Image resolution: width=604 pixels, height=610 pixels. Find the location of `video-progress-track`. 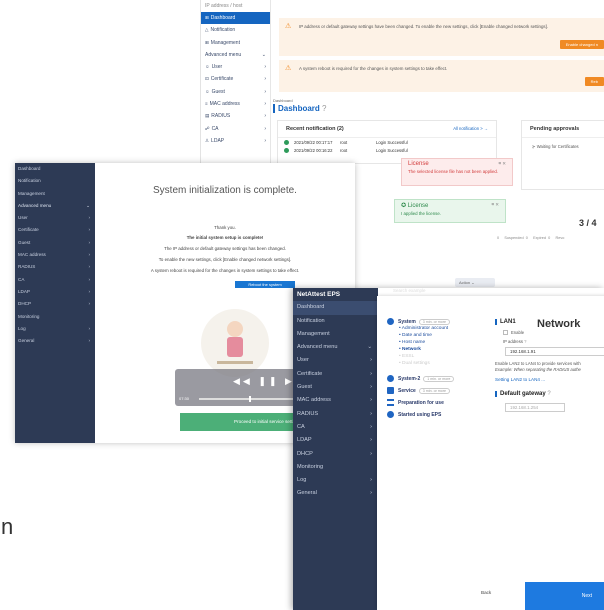

video-progress-track is located at coordinates (251, 399).